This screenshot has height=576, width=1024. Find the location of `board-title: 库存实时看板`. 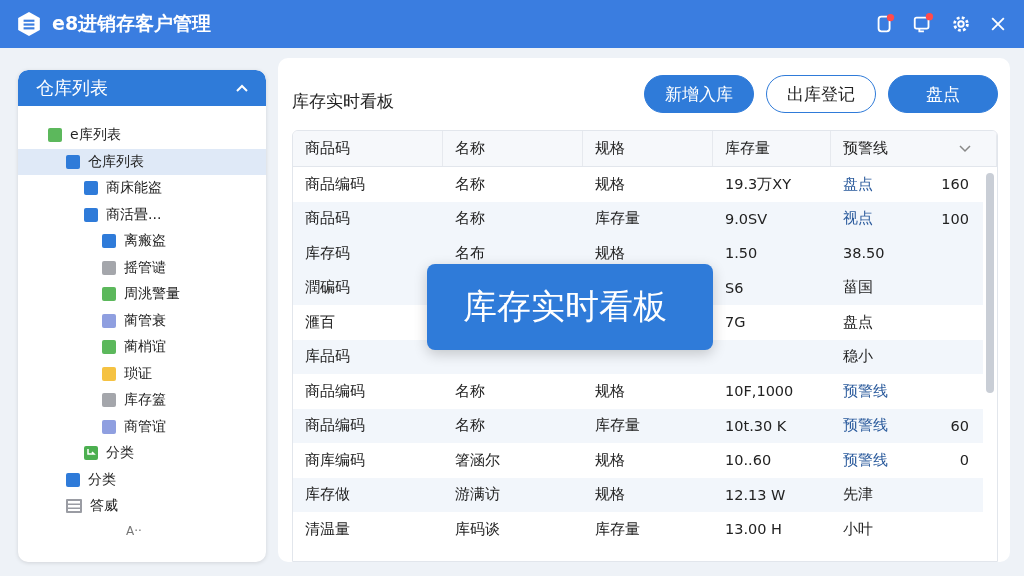

board-title: 库存实时看板 is located at coordinates (343, 101).